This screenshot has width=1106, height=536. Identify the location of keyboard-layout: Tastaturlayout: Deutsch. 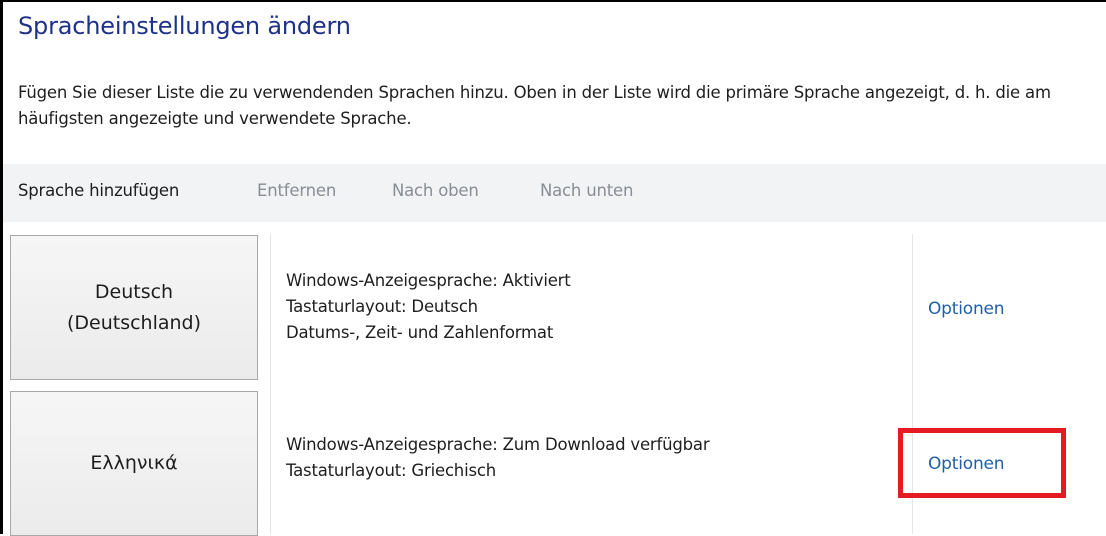
(382, 306).